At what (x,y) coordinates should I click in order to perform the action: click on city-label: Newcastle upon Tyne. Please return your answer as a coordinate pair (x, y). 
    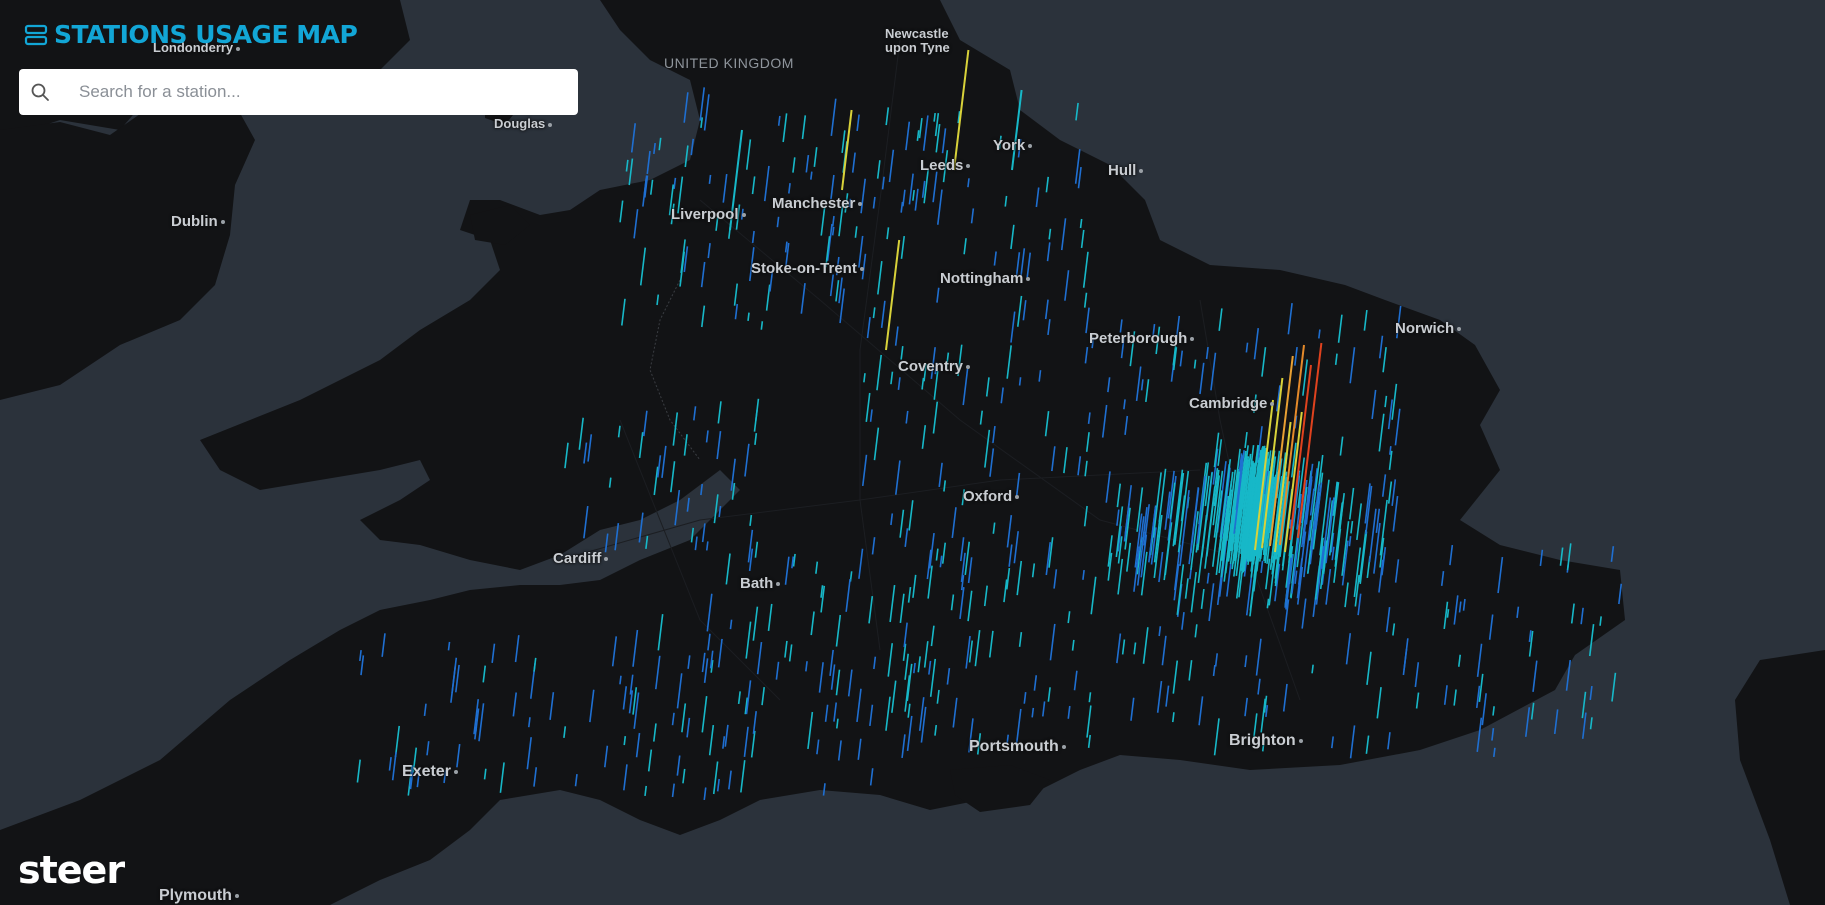
    Looking at the image, I should click on (917, 40).